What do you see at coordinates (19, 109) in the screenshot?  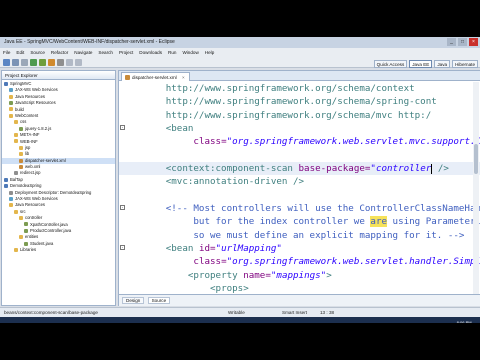 I see `tree-item-label: build` at bounding box center [19, 109].